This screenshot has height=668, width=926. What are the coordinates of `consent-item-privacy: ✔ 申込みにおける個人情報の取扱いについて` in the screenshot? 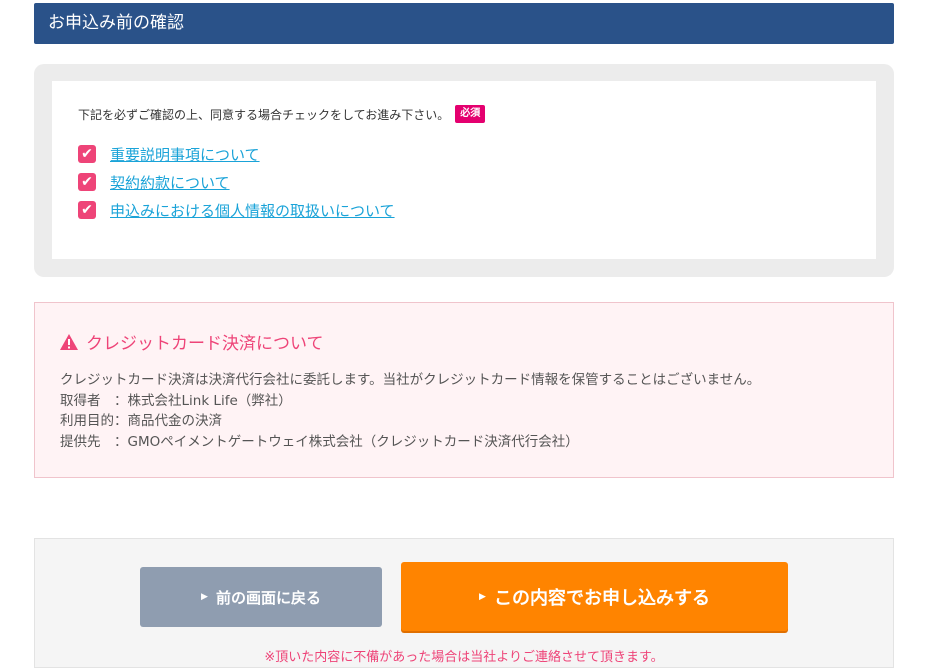 It's located at (464, 210).